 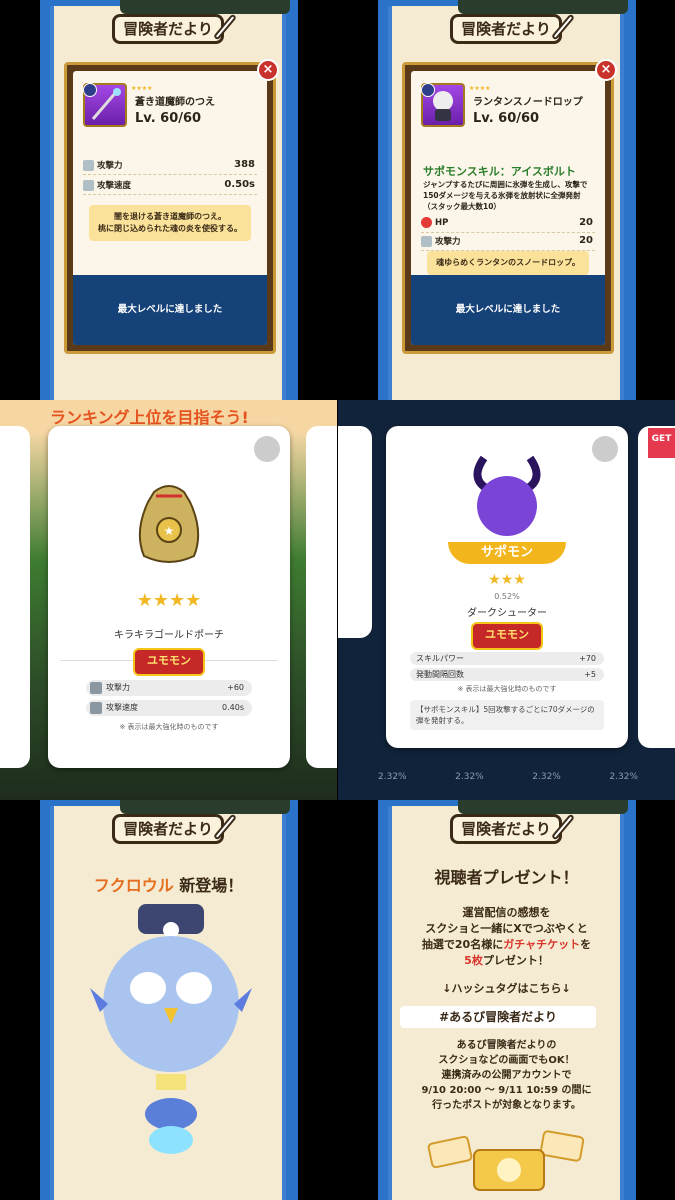 I want to click on ticket-icons, so click(x=506, y=1160).